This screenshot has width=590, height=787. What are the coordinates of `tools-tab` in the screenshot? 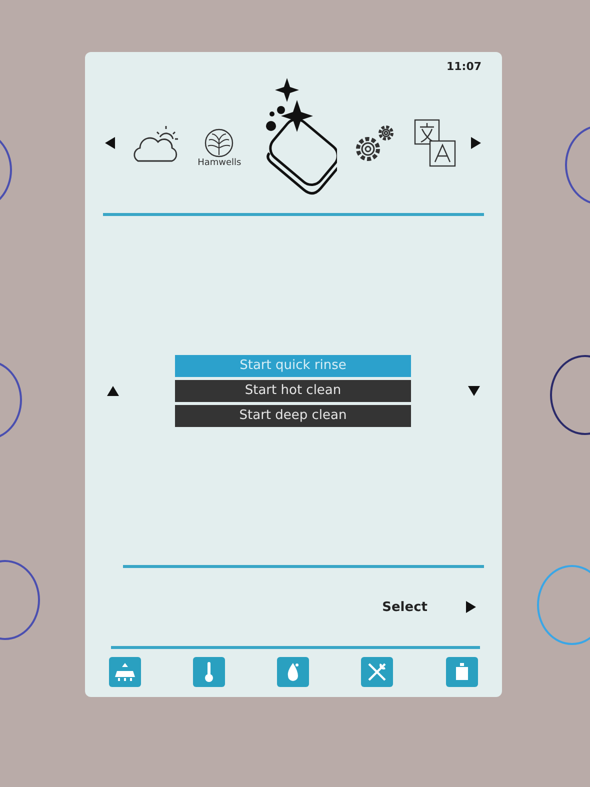 It's located at (377, 672).